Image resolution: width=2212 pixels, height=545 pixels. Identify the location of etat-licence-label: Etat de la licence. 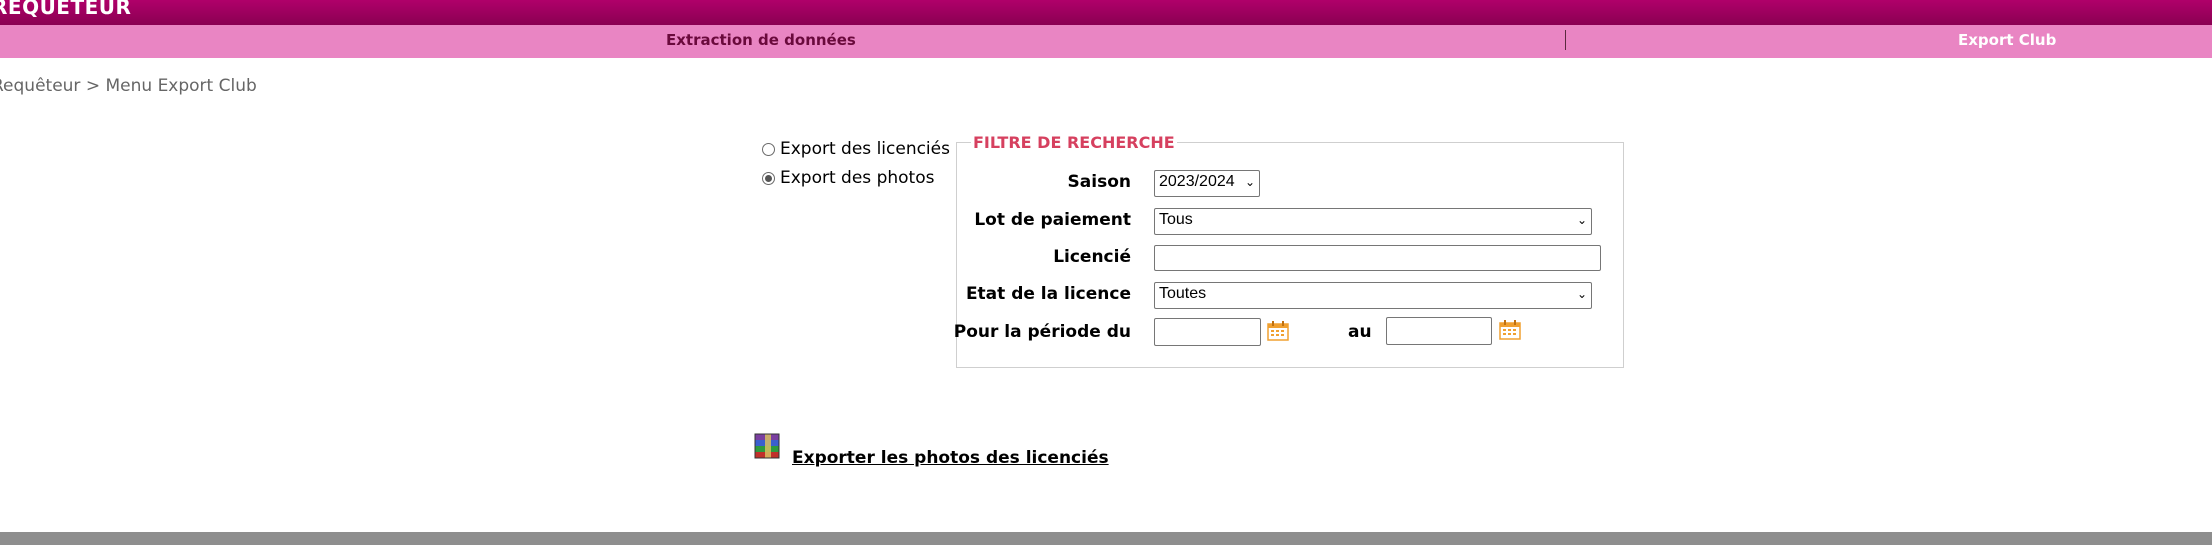
(1048, 294).